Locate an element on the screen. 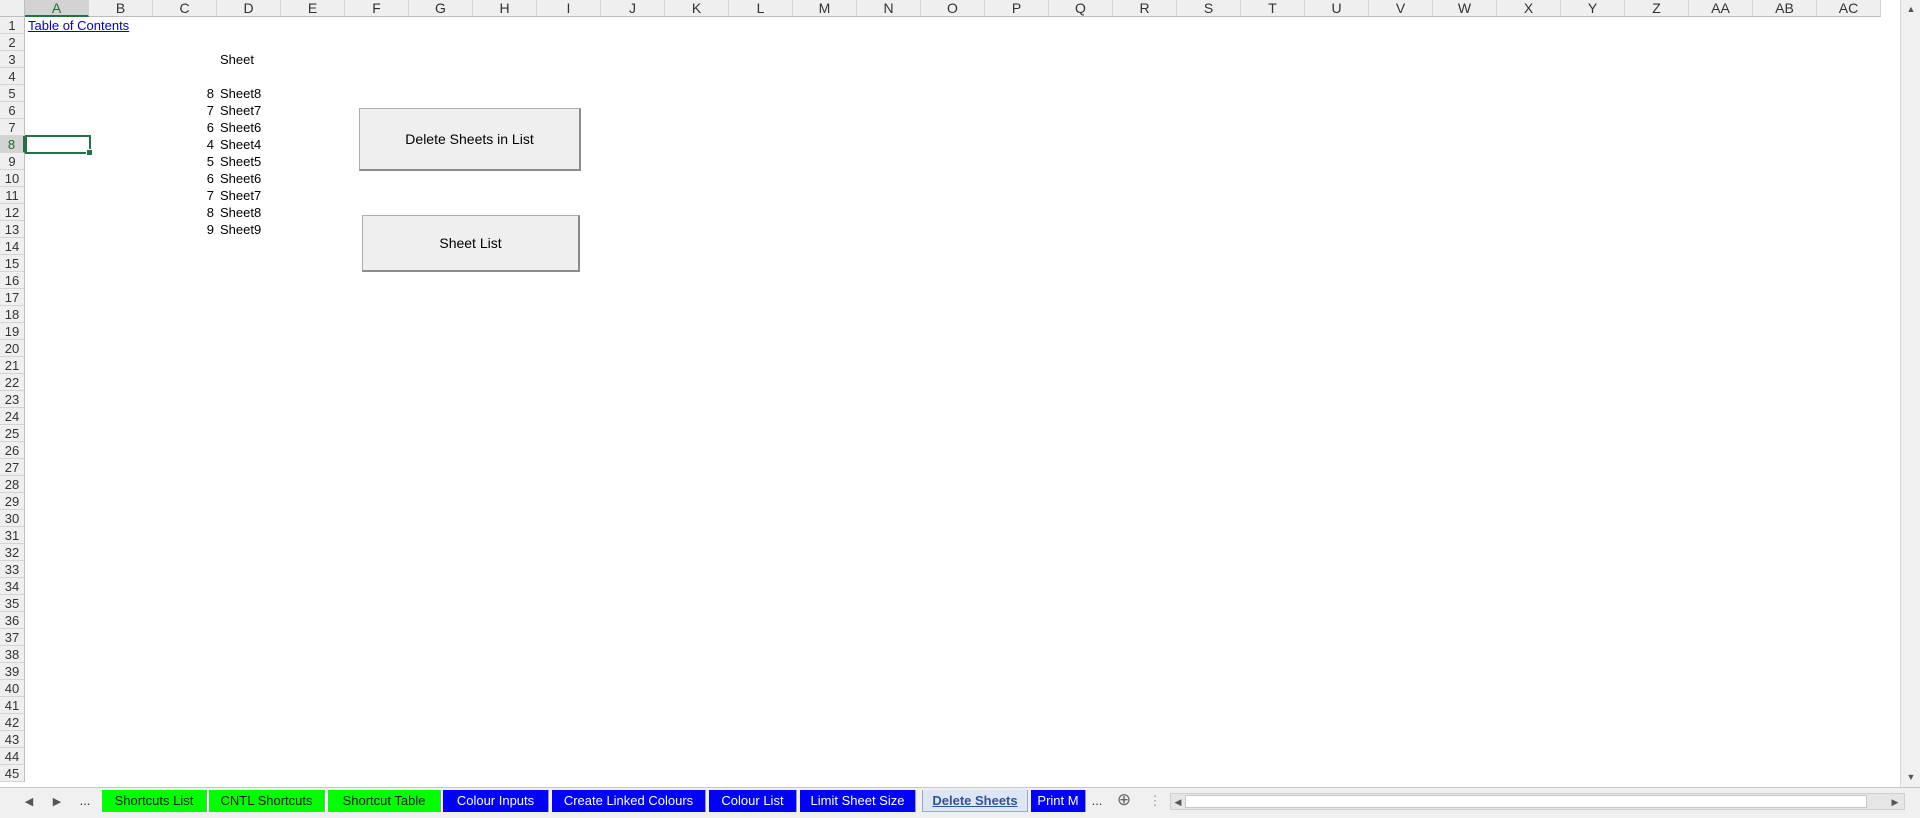  sheet-list-button: Sheet List is located at coordinates (471, 243).